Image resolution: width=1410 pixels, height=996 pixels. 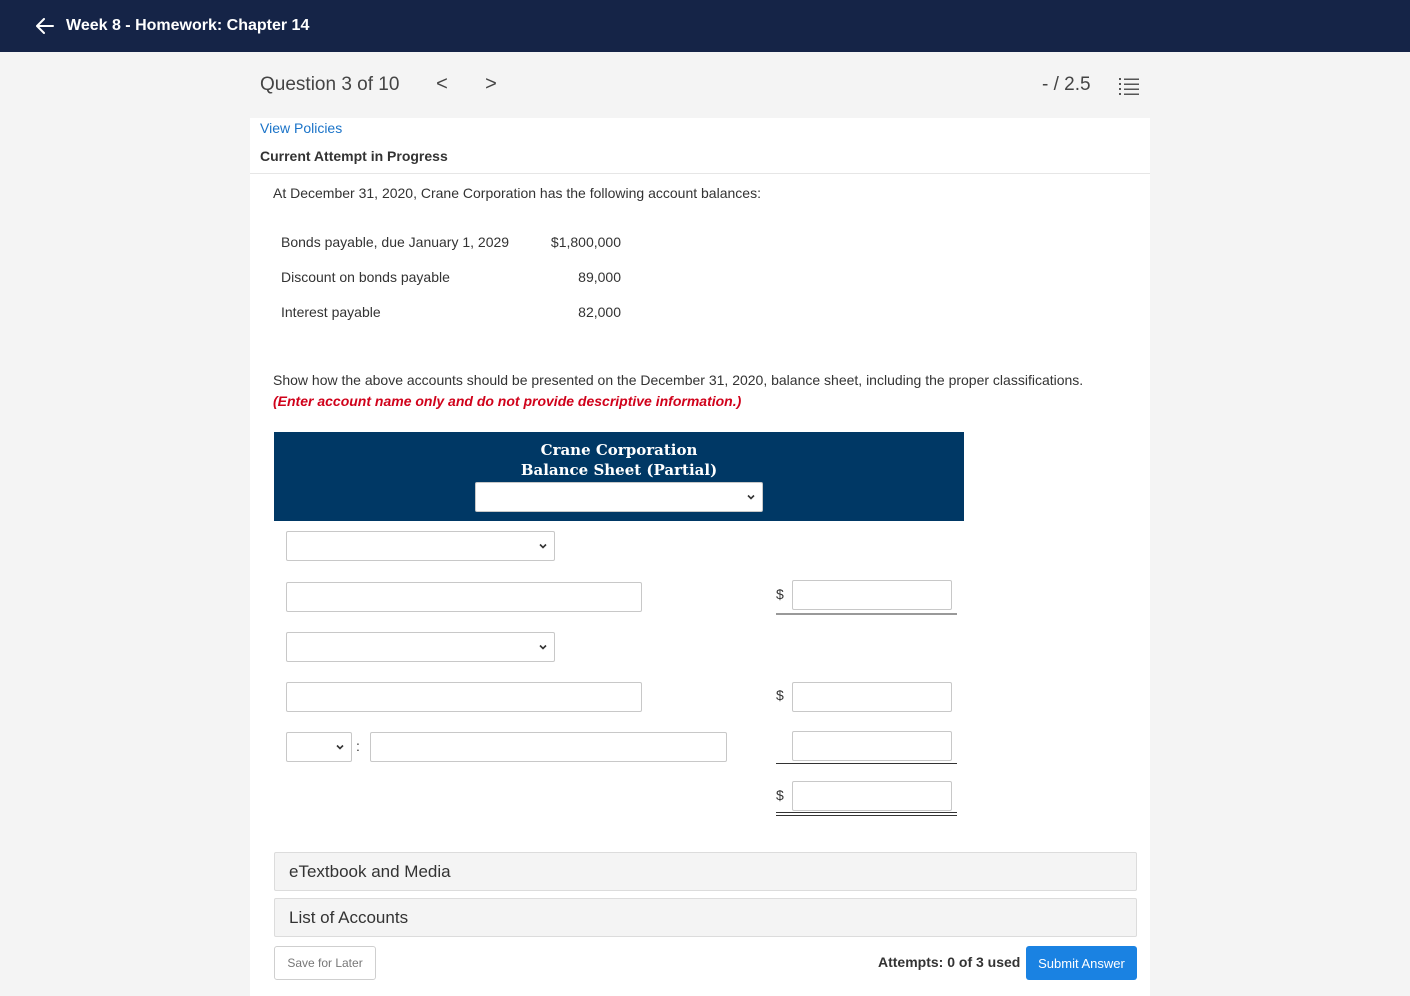 What do you see at coordinates (585, 242) in the screenshot?
I see `account-amount: $1,800,000` at bounding box center [585, 242].